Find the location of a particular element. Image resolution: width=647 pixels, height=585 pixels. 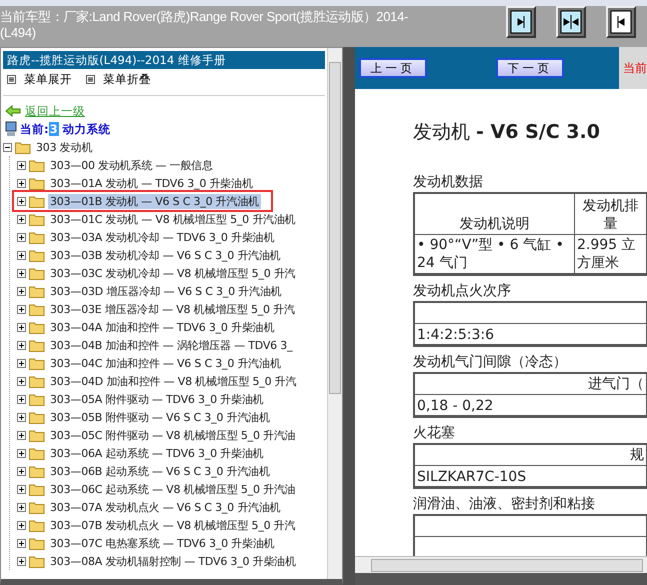

tree-item: 303—03D 增压器冷却 — V6 S C 3_0 升汽油机 is located at coordinates (166, 291).